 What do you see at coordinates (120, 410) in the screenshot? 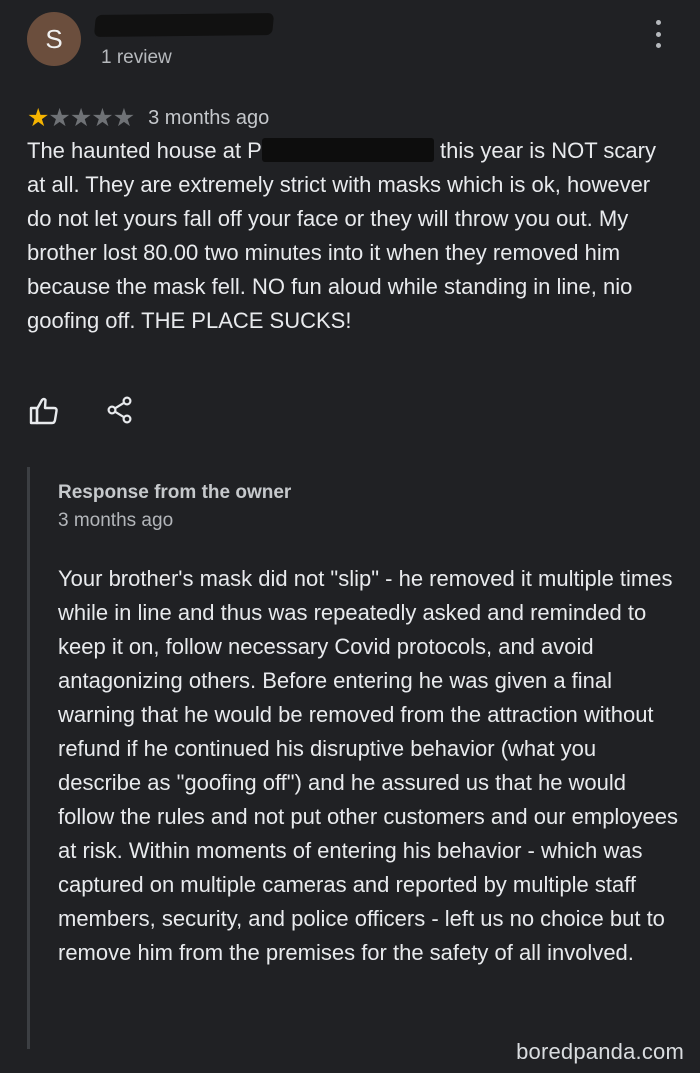
I see `share-icon` at bounding box center [120, 410].